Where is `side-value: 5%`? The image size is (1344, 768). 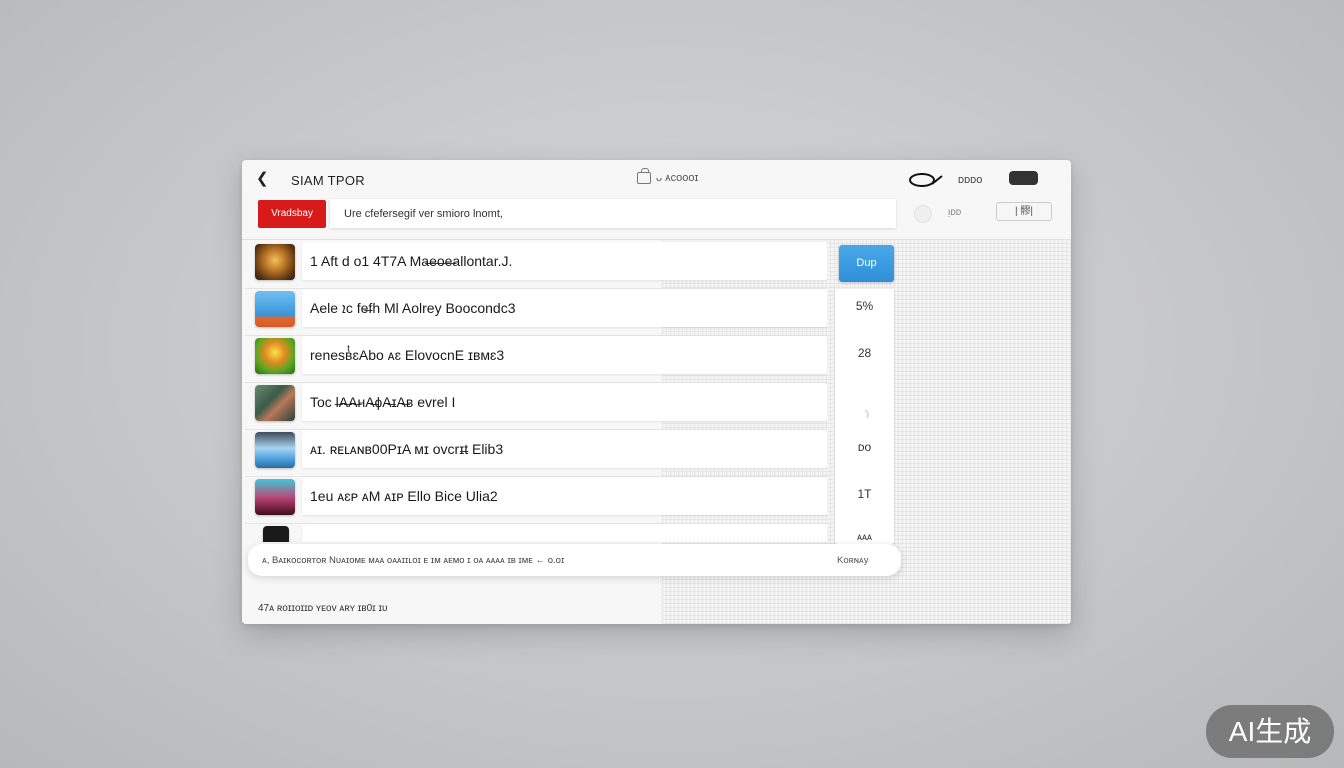 side-value: 5% is located at coordinates (864, 306).